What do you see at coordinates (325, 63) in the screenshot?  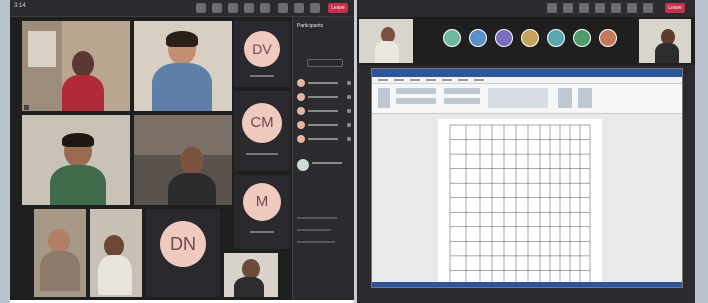 I see `share-invite-button` at bounding box center [325, 63].